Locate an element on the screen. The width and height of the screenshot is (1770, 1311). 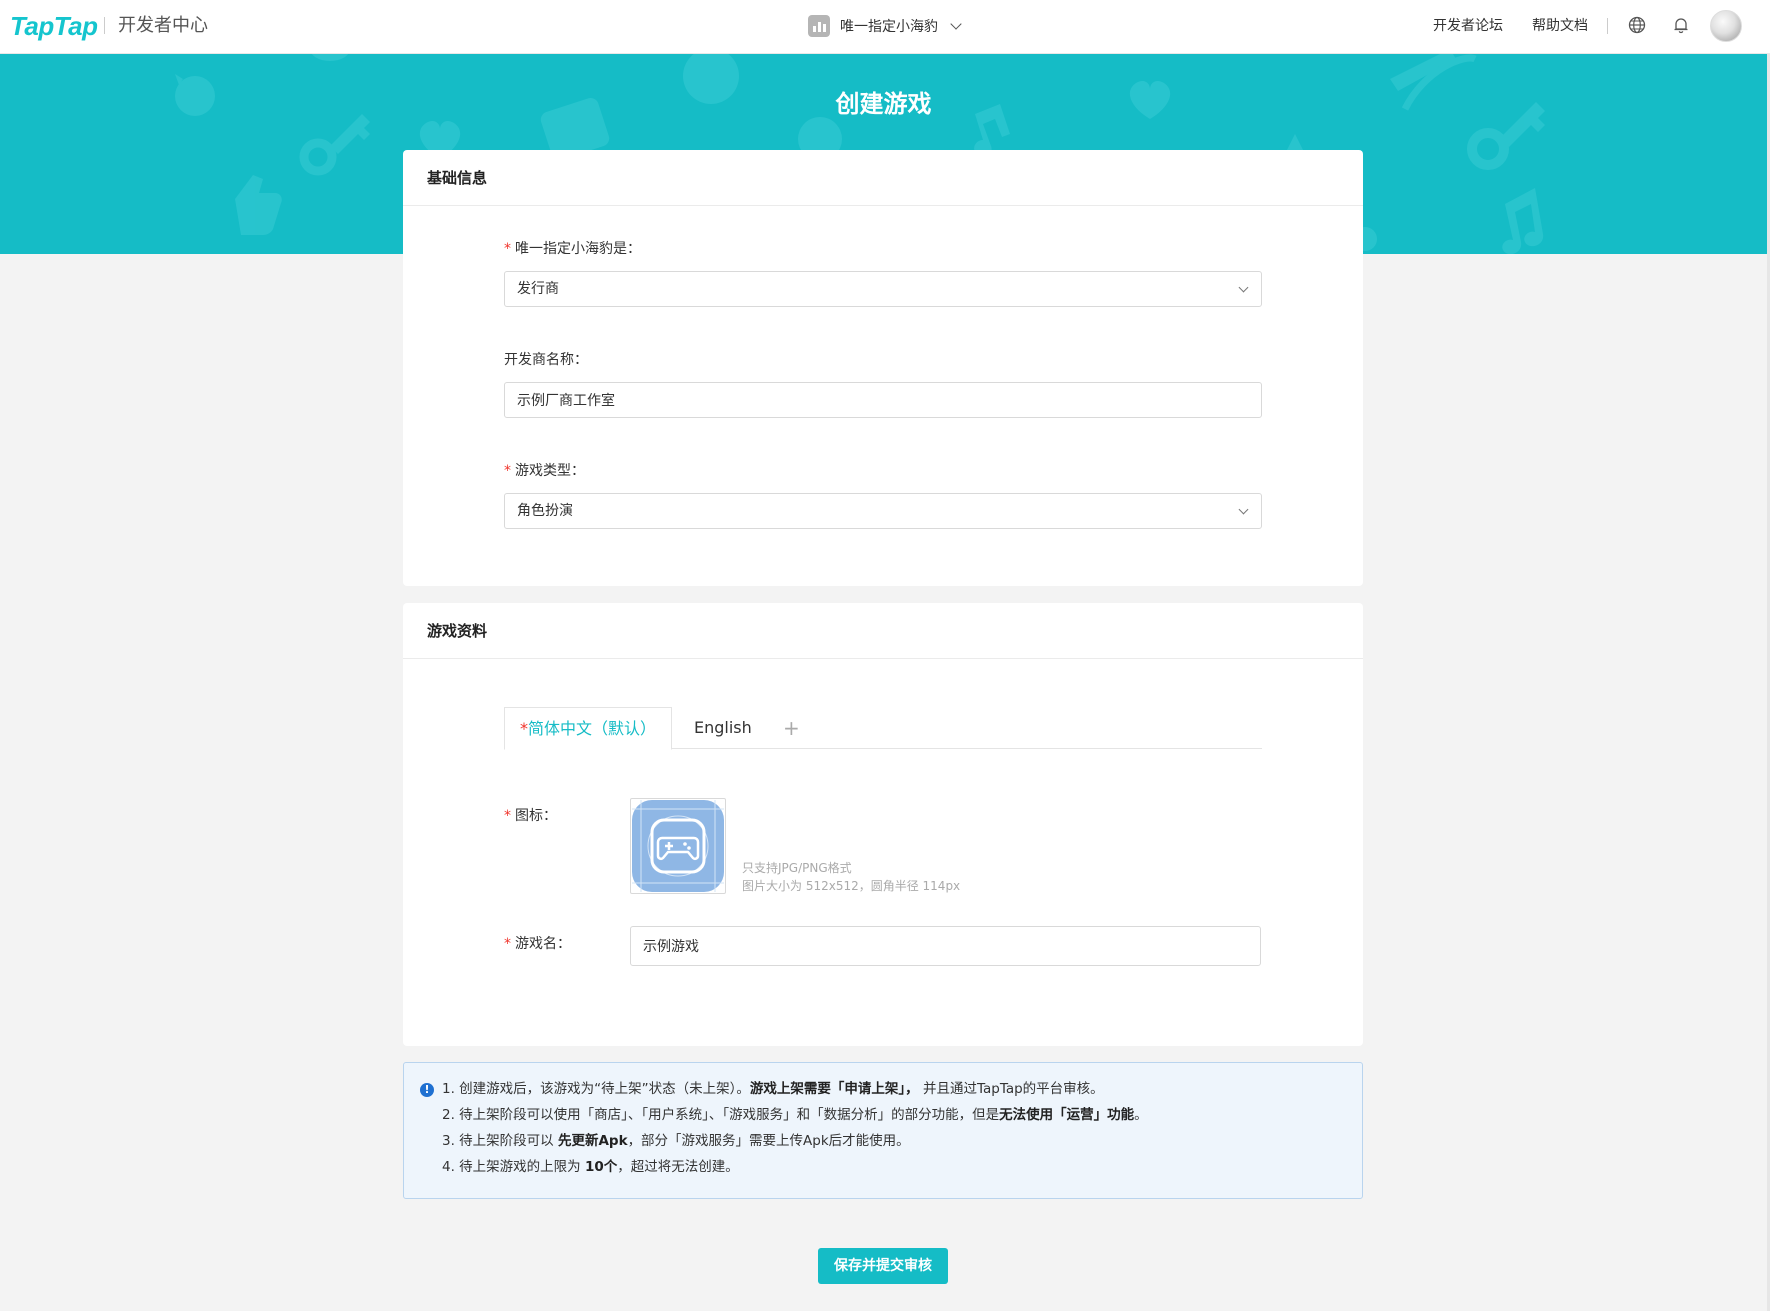
taptap-logo: TapTap is located at coordinates (54, 26).